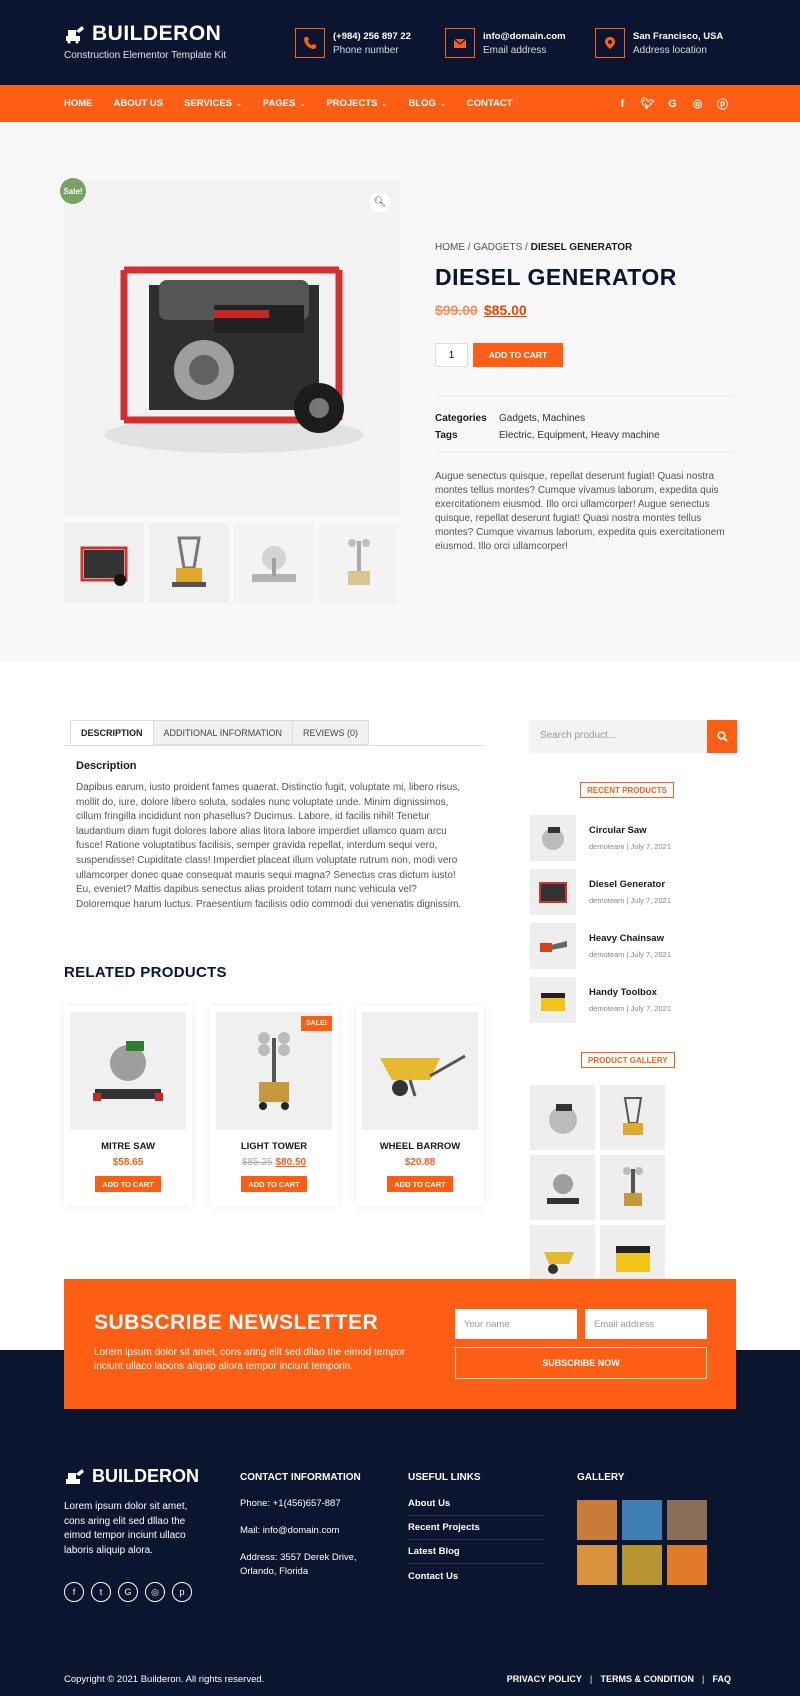 The height and width of the screenshot is (1696, 800). I want to click on recent-product-item: Handy Toolbox demoteam | July 7, 2021, so click(630, 1000).